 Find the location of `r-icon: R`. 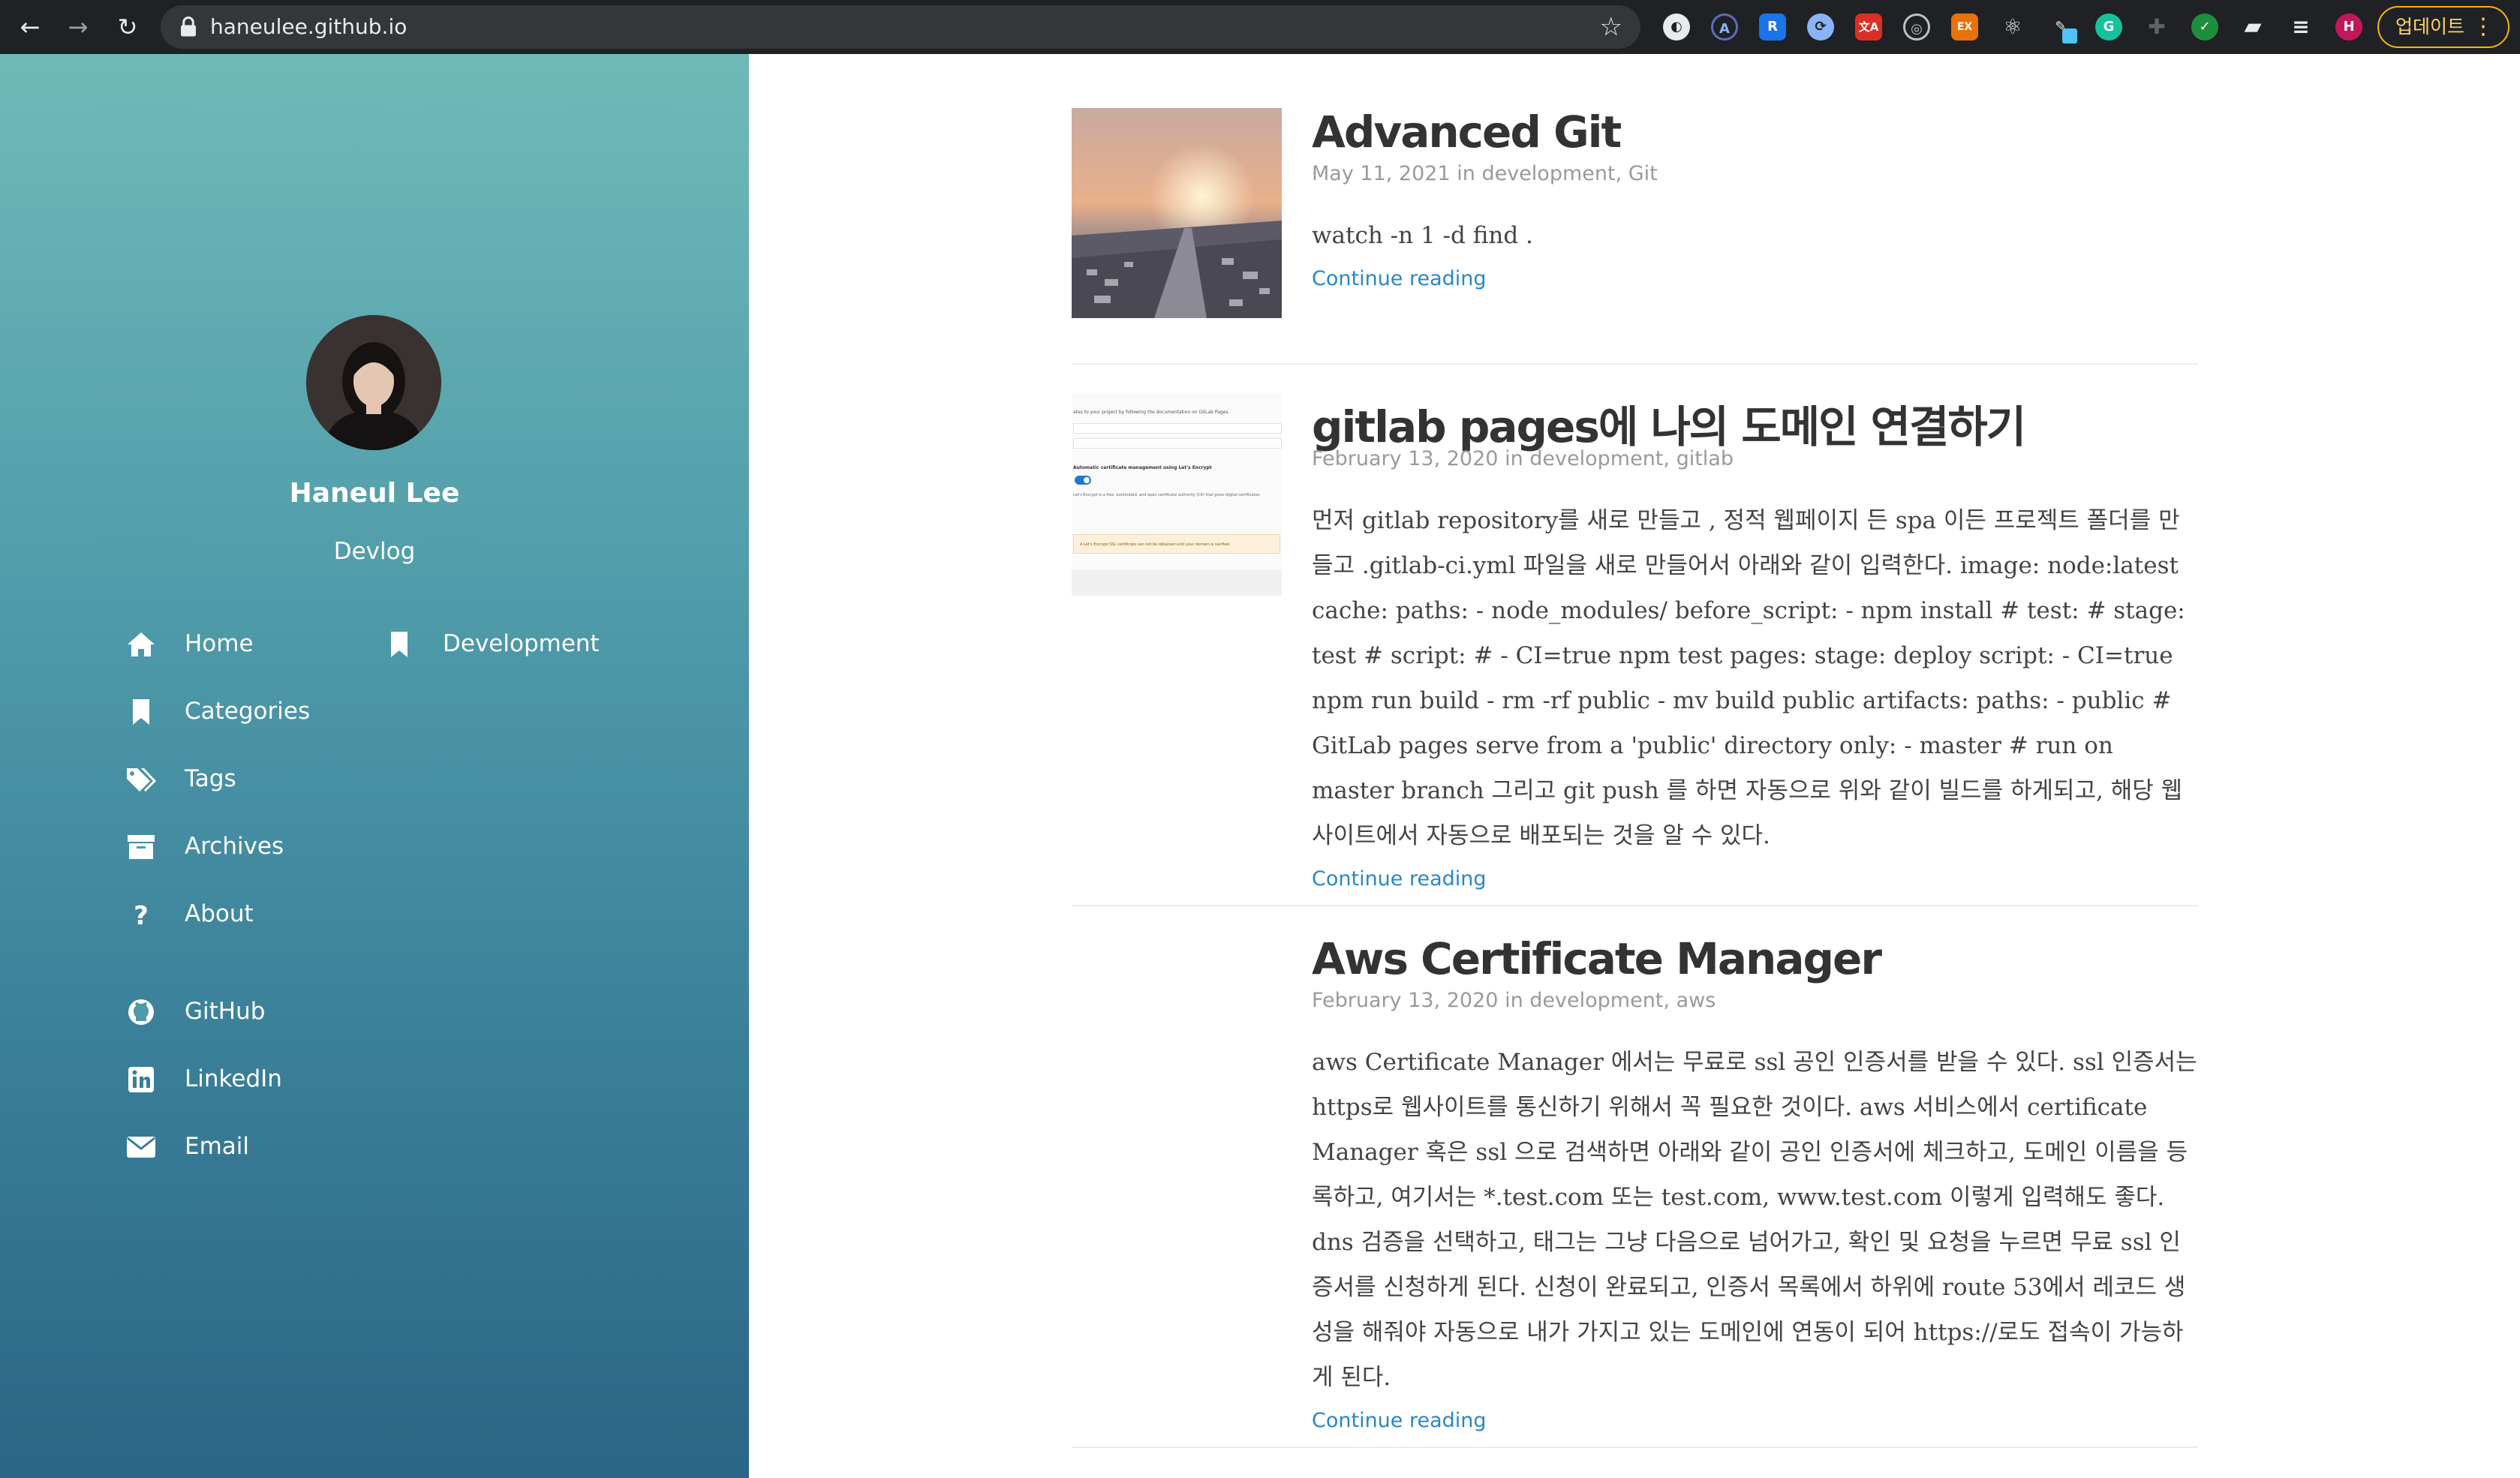

r-icon: R is located at coordinates (1772, 27).